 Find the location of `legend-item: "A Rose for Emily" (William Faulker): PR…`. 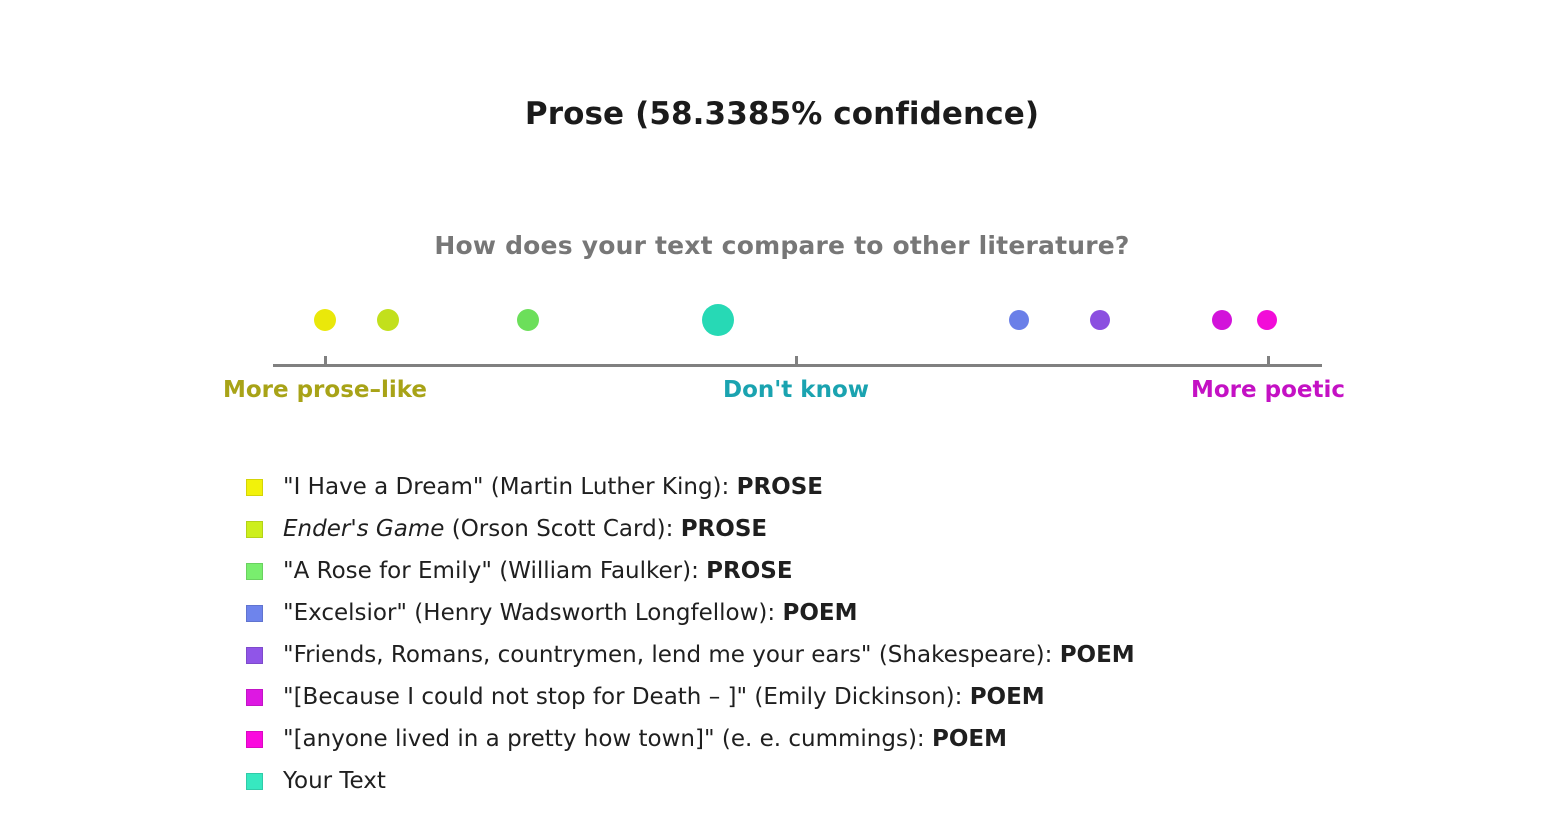

legend-item: "A Rose for Emily" (William Faulker): PR… is located at coordinates (846, 571).